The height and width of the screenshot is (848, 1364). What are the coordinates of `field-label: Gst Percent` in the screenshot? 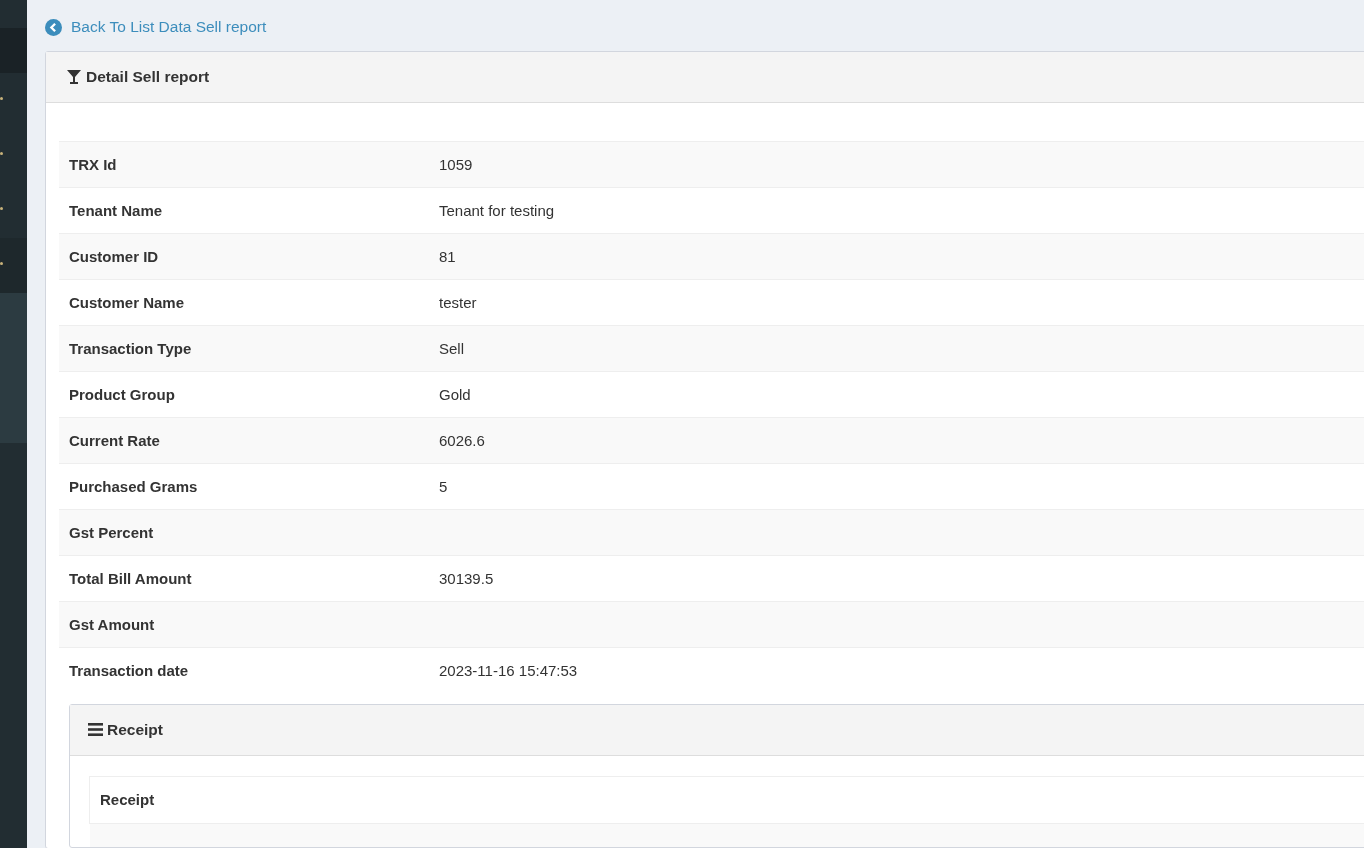 It's located at (244, 532).